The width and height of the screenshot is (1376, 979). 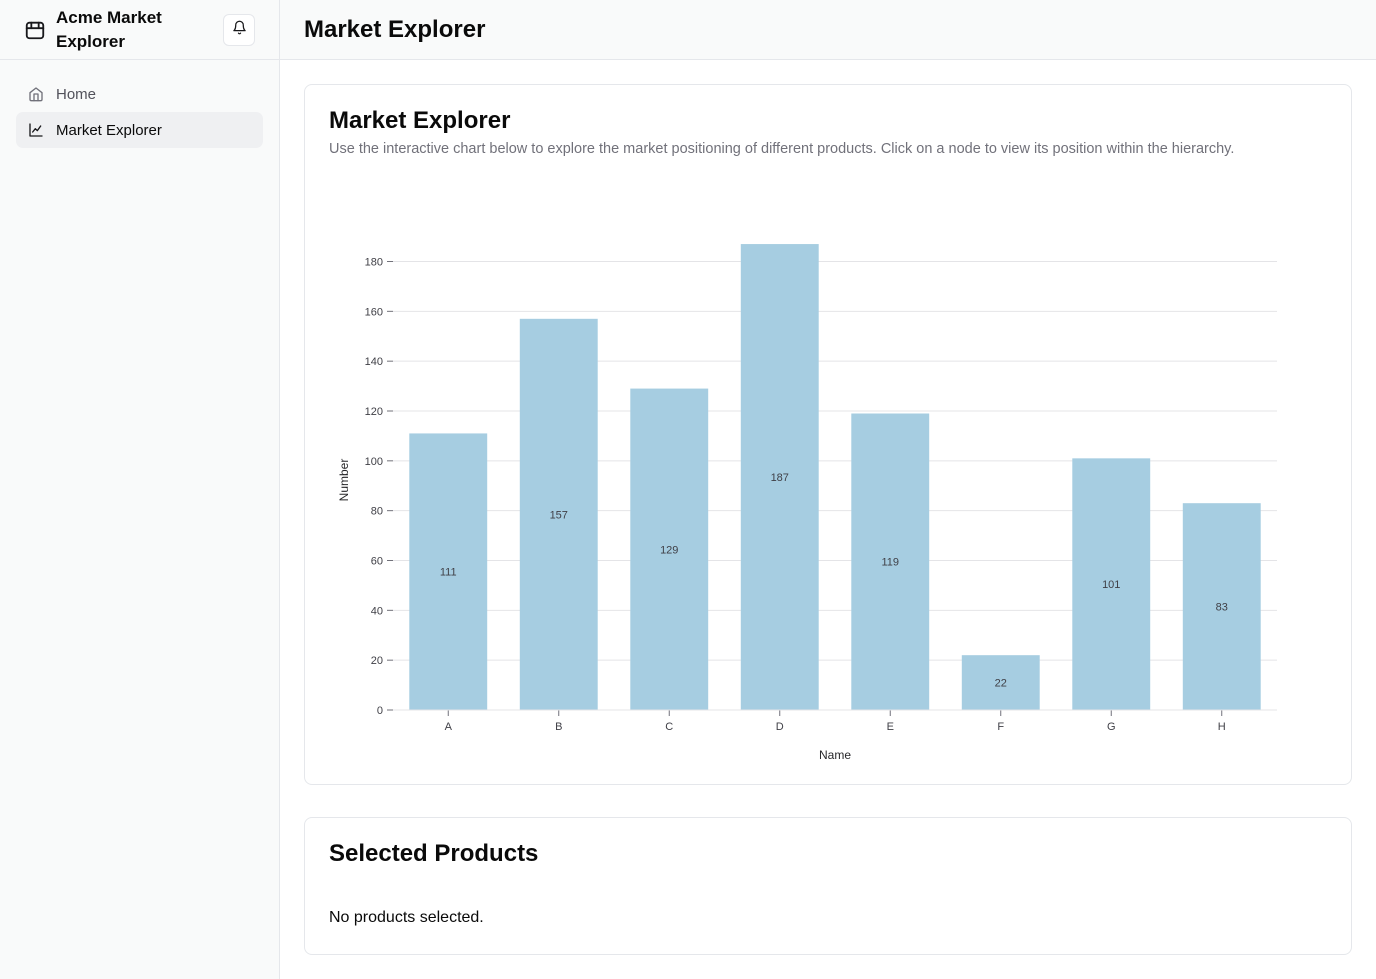 I want to click on y-tick-label: 160, so click(x=374, y=312).